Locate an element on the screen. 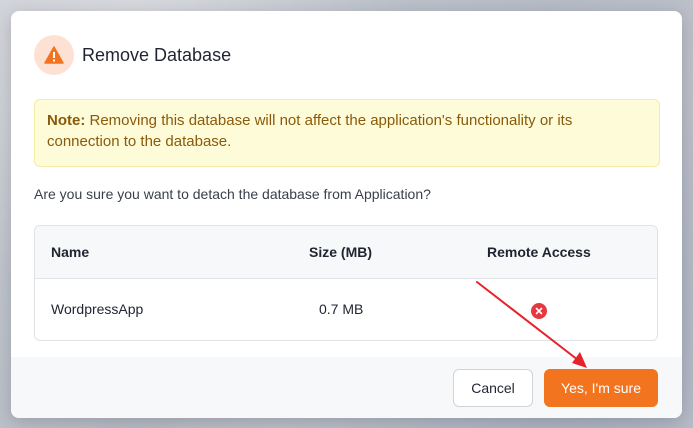 The width and height of the screenshot is (693, 428). column-header-name: Name is located at coordinates (70, 252).